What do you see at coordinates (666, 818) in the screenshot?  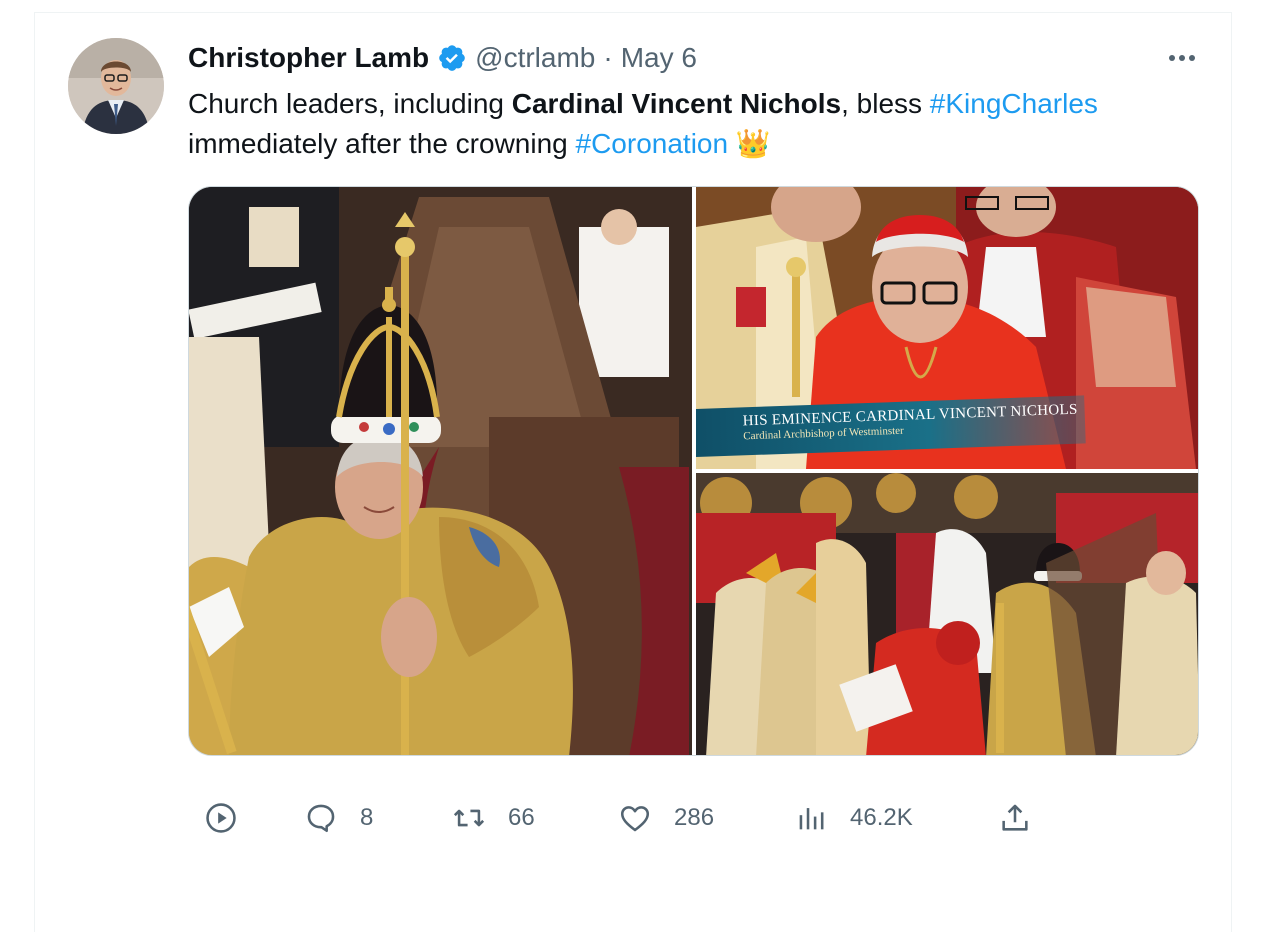 I see `like-button: 286` at bounding box center [666, 818].